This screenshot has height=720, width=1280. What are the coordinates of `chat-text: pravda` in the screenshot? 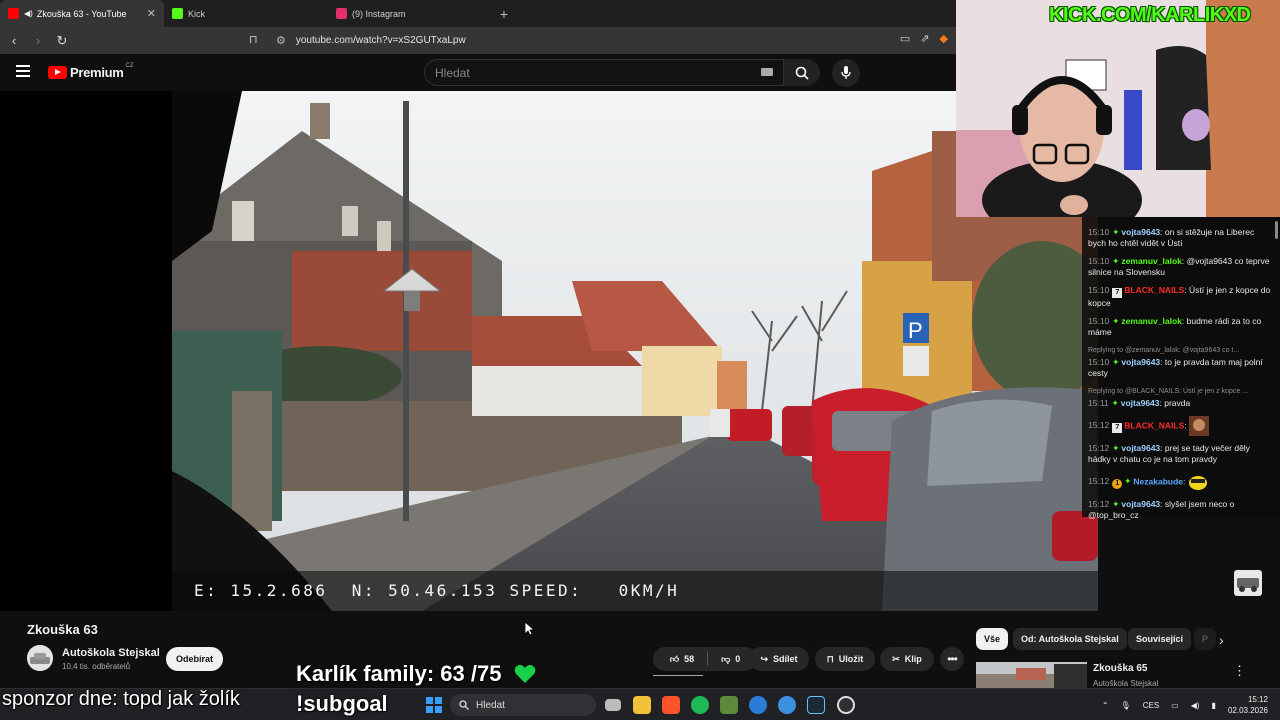 It's located at (1177, 403).